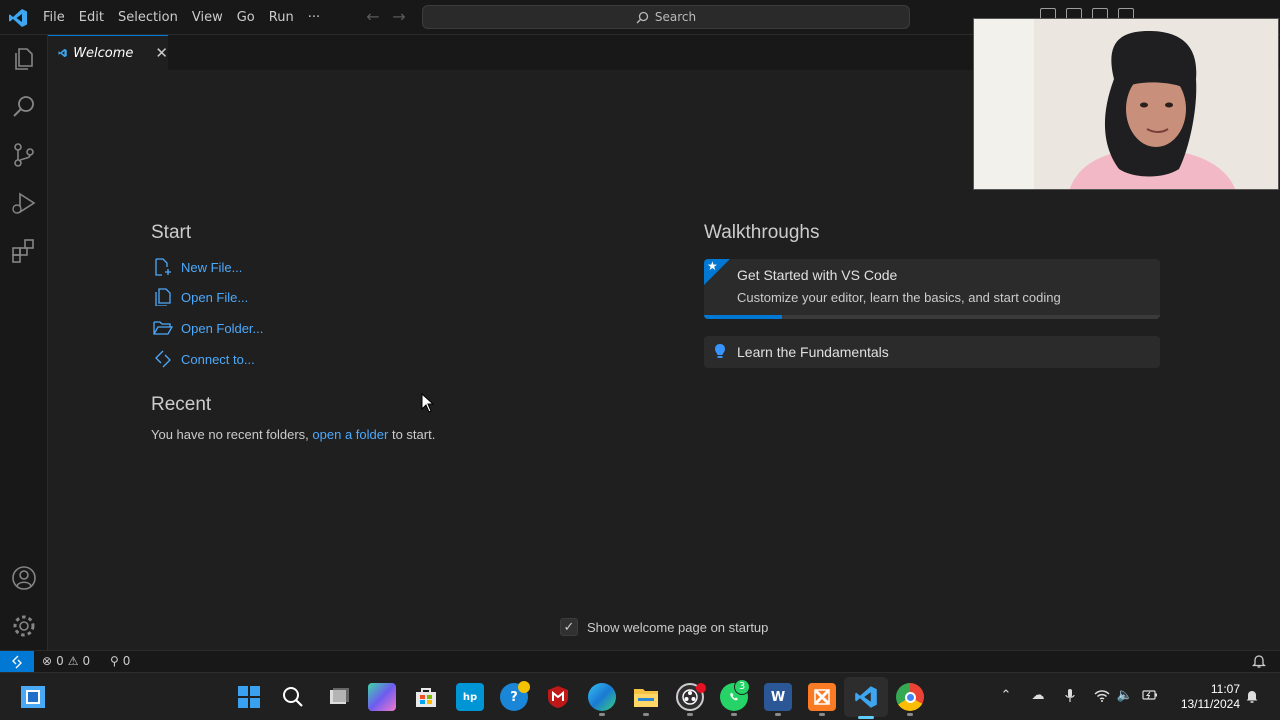 This screenshot has height=720, width=1280. I want to click on show-hidden-icons-chevron-icon: ⌃, so click(1006, 695).